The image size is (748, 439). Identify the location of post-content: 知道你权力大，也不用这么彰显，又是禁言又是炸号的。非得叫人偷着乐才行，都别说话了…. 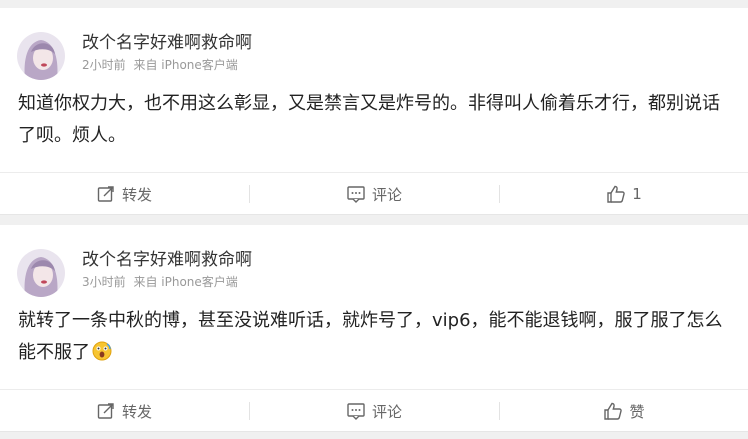
(369, 119).